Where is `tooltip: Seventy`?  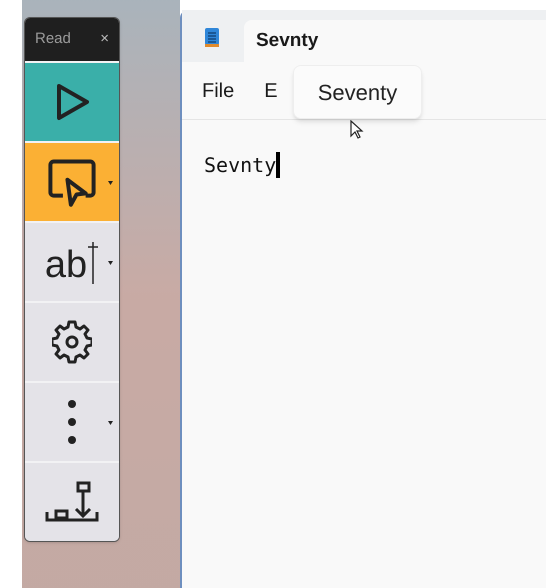
tooltip: Seventy is located at coordinates (357, 92).